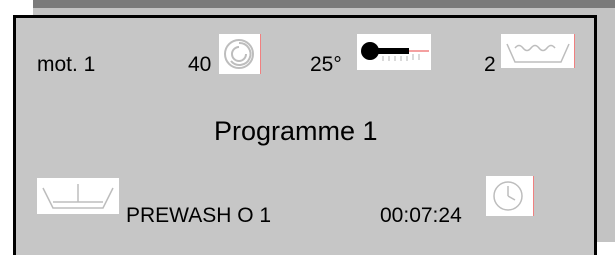  I want to click on drum-tub-icon, so click(78, 196).